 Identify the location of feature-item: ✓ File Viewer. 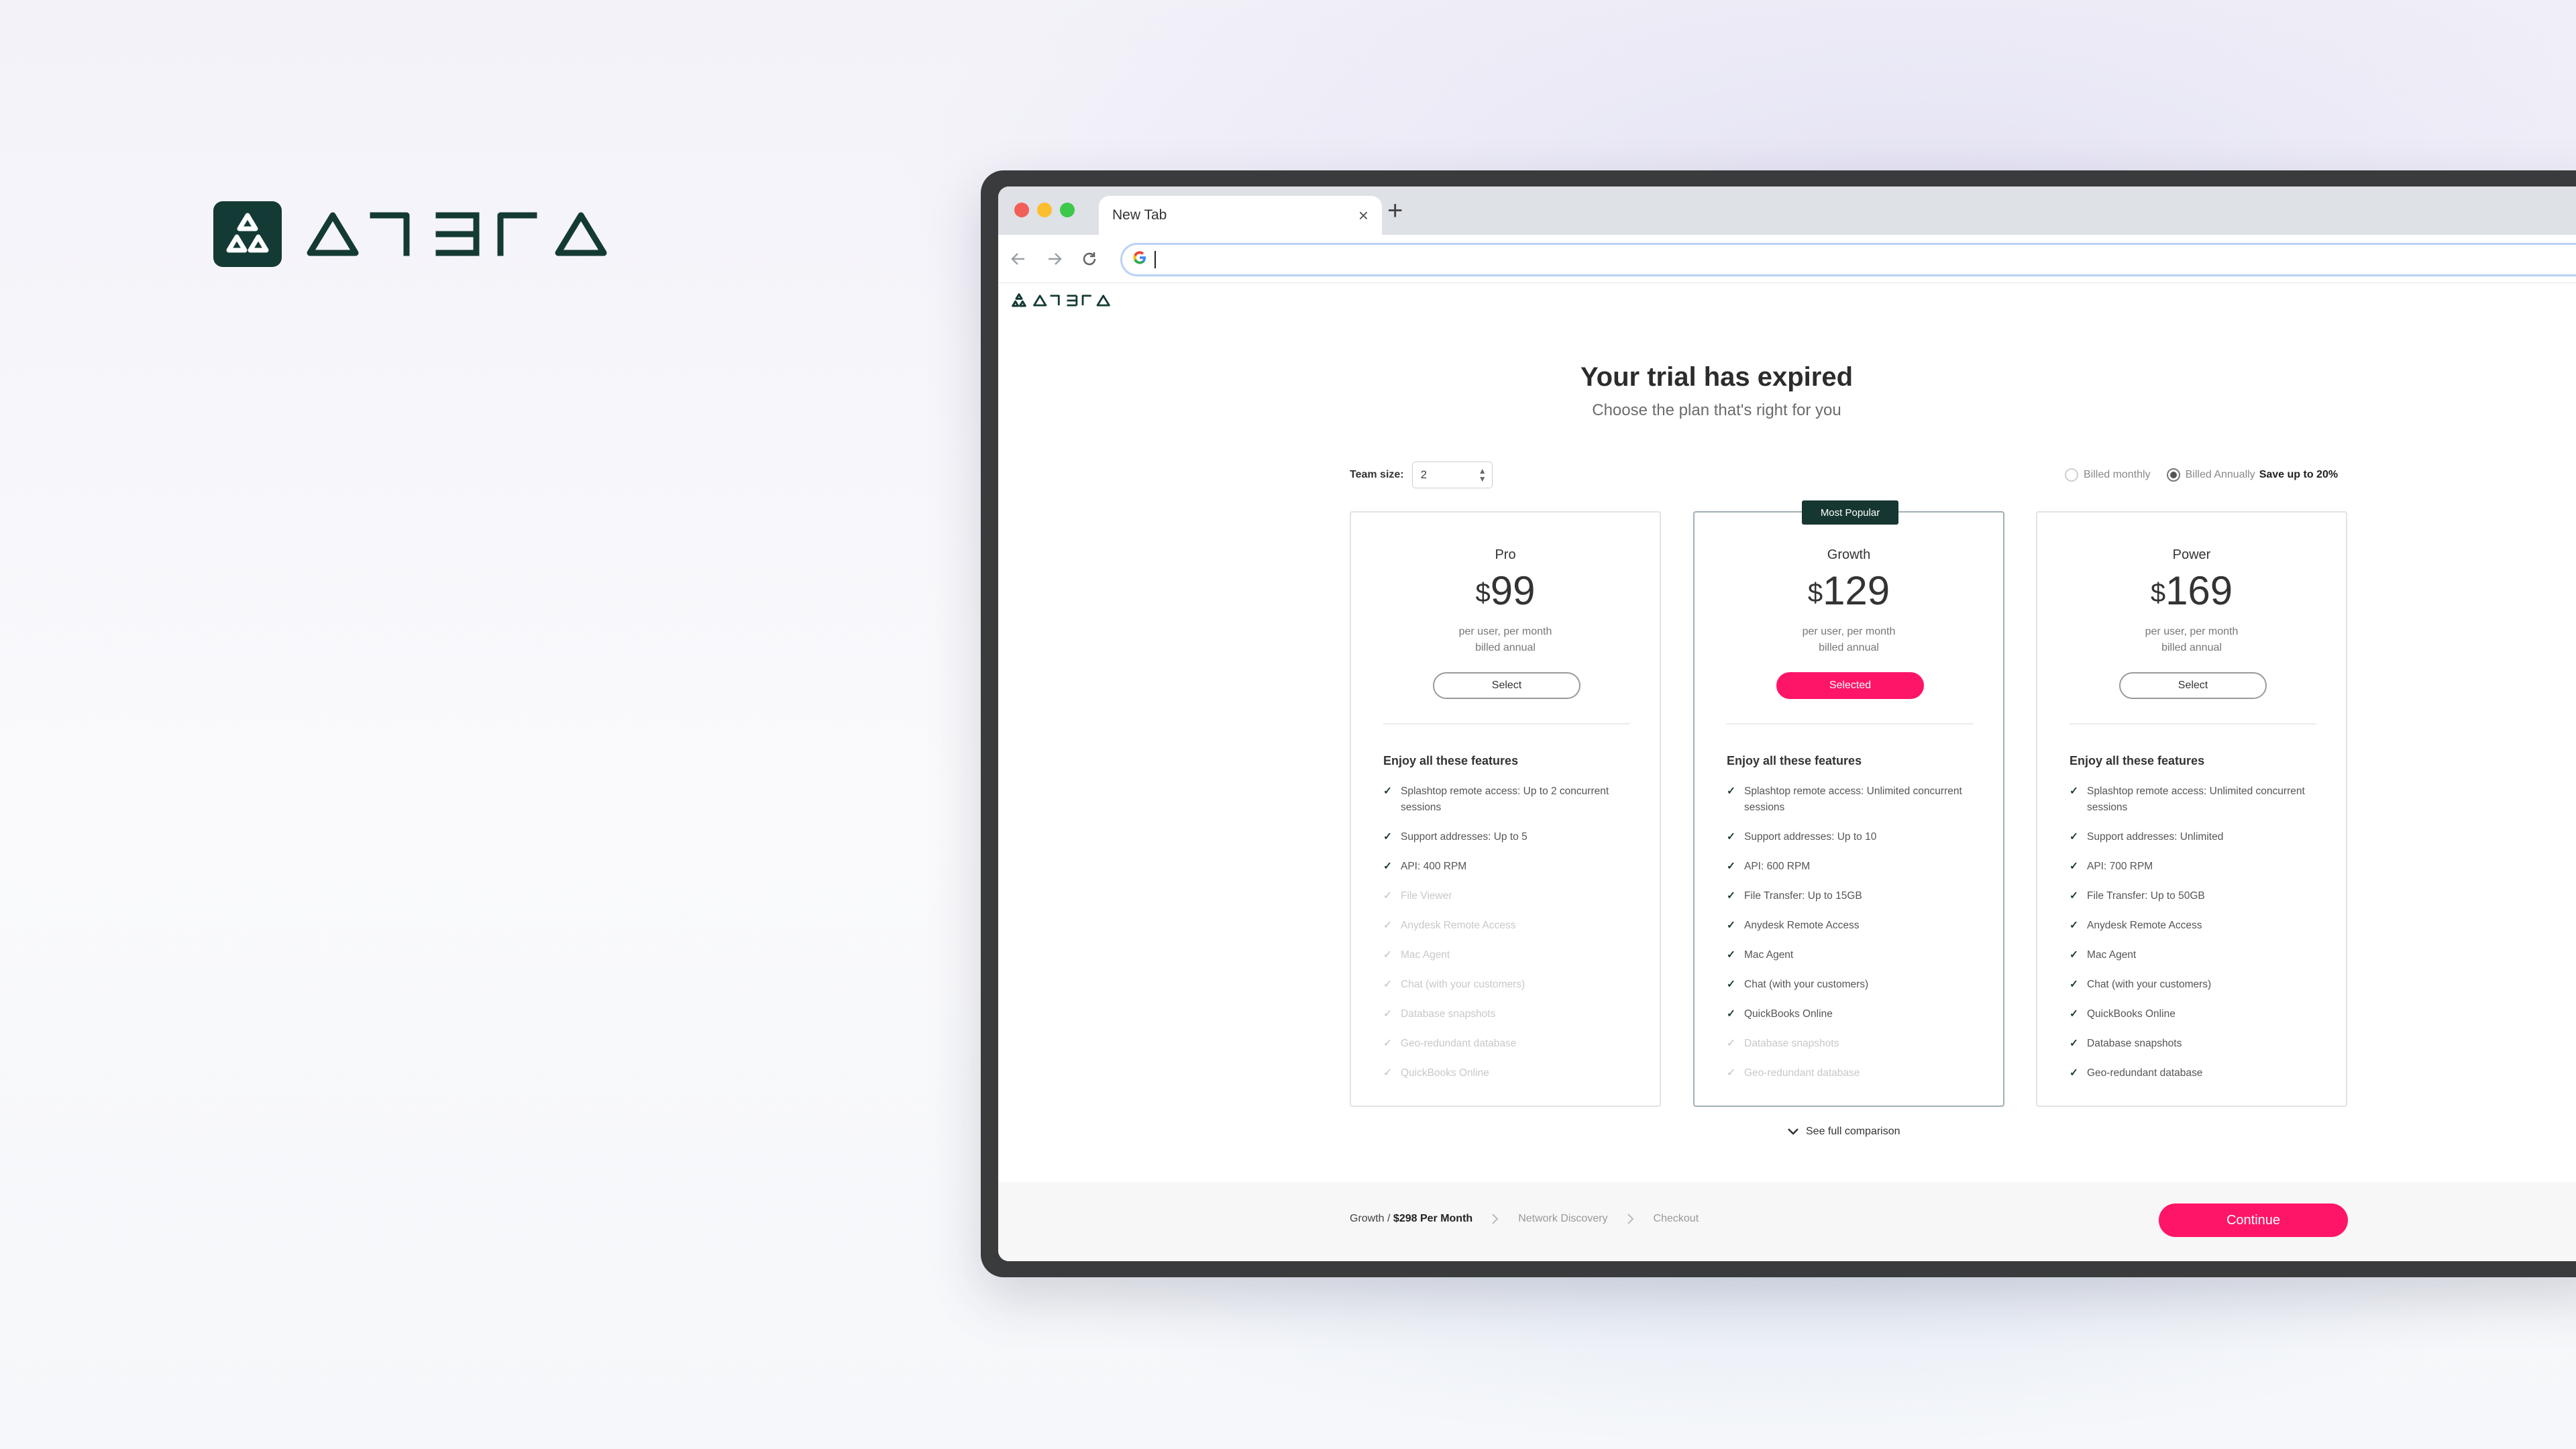
(1510, 896).